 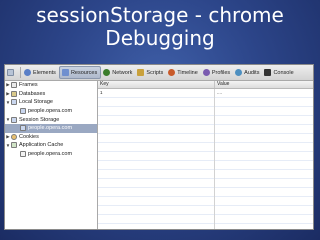 I want to click on tab-elements: Elements, so click(x=40, y=72).